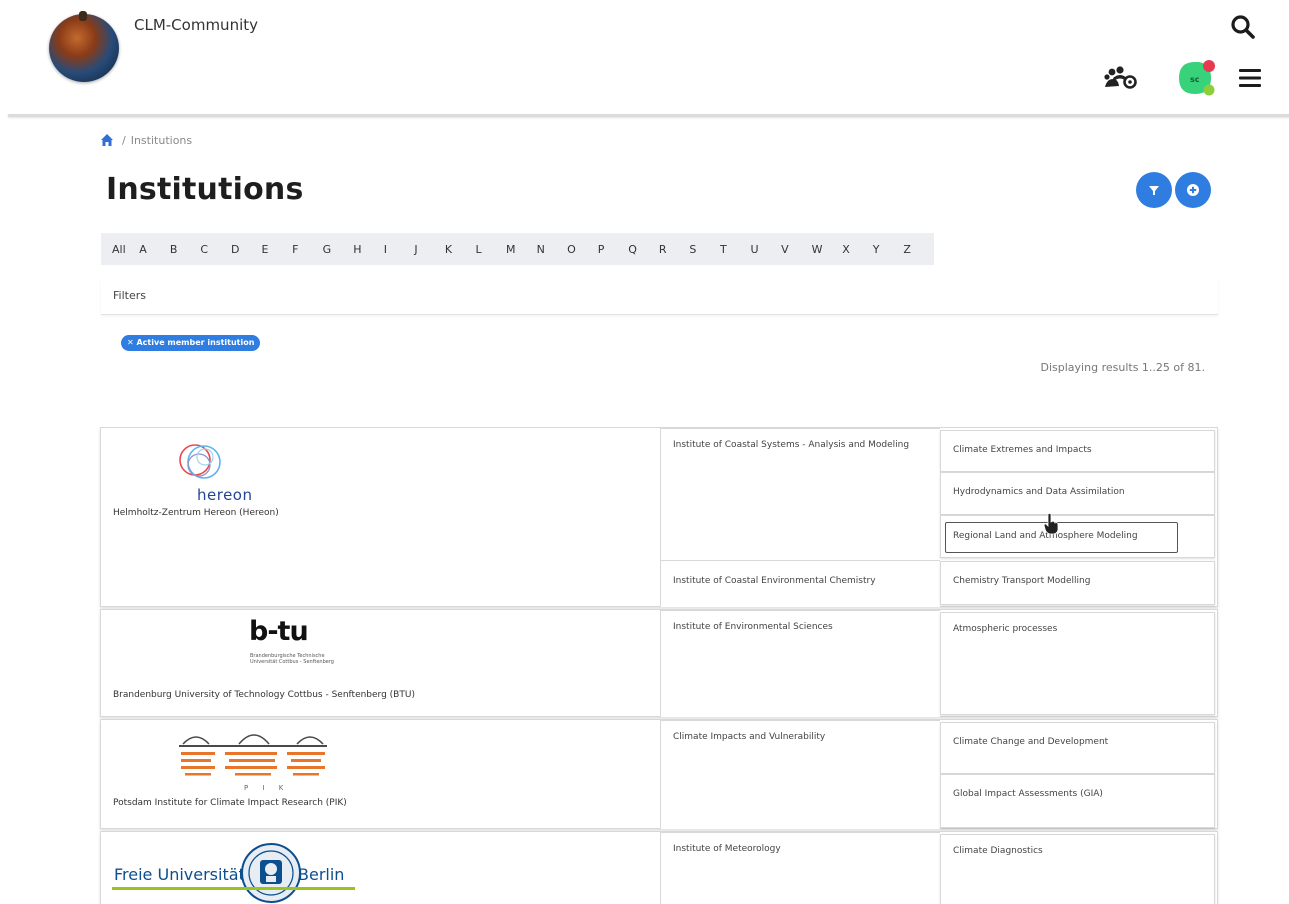 This screenshot has width=1289, height=904. I want to click on alphabet-filter-c: C, so click(215, 249).